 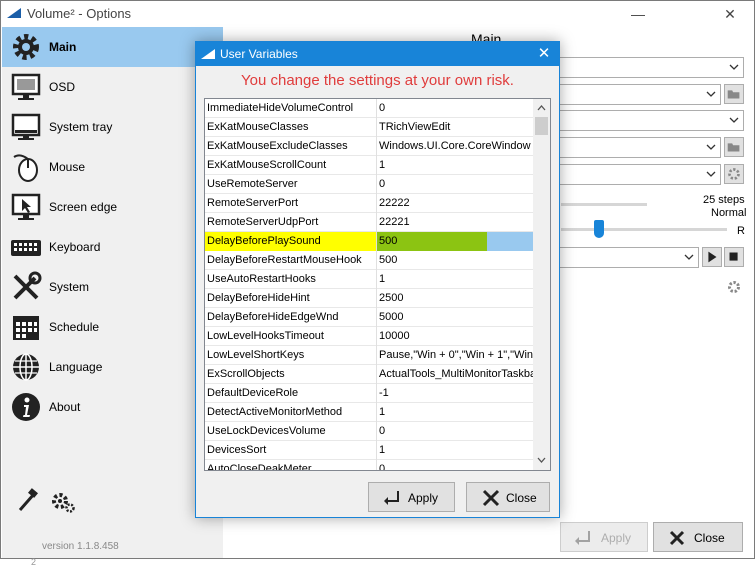 What do you see at coordinates (291, 298) in the screenshot?
I see `variable-name: DelayBeforeHideHint` at bounding box center [291, 298].